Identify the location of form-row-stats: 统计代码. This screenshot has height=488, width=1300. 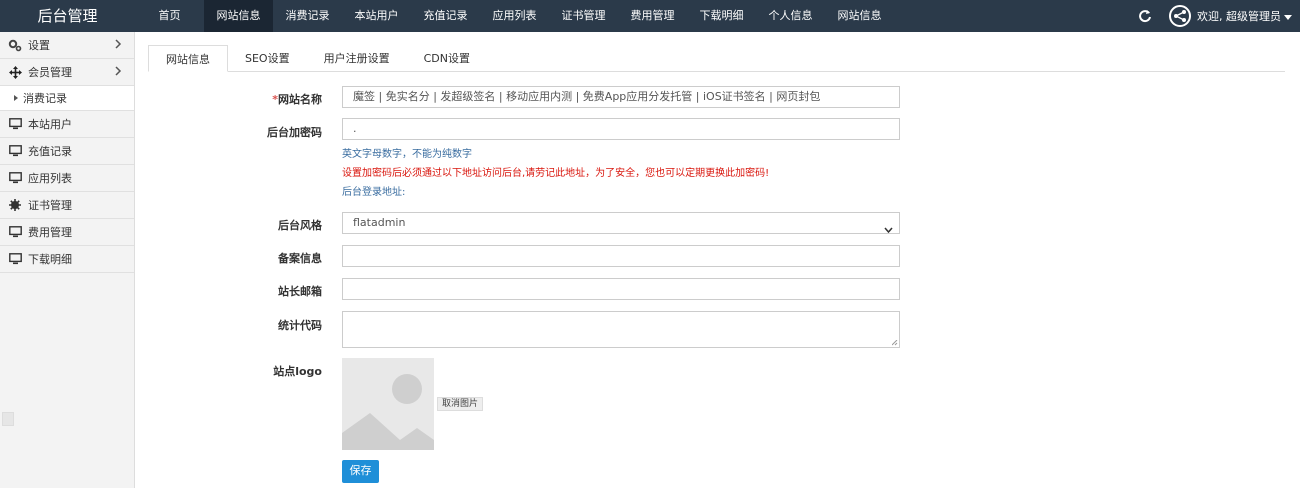
(528, 330).